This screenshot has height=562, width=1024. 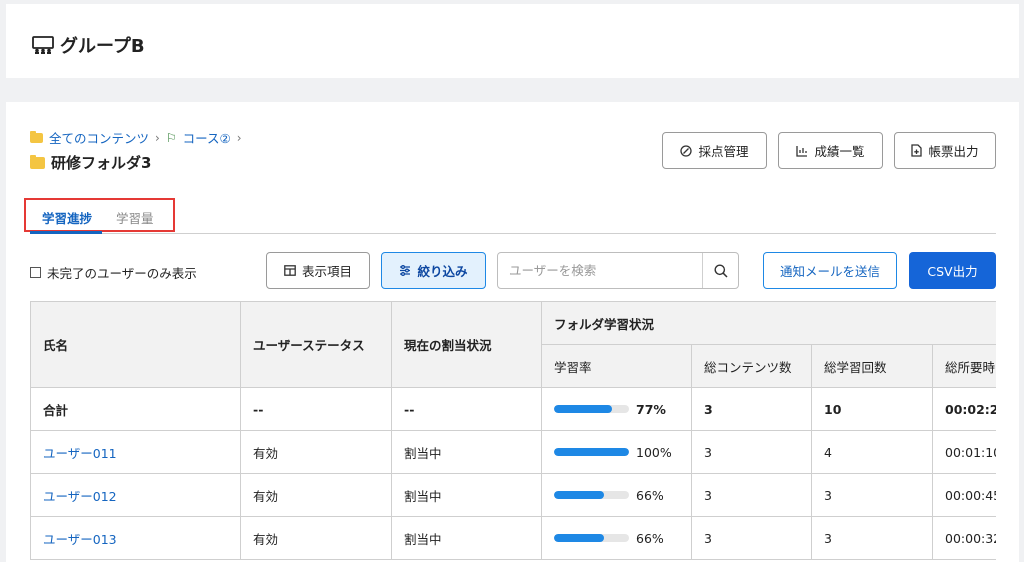 I want to click on bar-chart-icon, so click(x=802, y=151).